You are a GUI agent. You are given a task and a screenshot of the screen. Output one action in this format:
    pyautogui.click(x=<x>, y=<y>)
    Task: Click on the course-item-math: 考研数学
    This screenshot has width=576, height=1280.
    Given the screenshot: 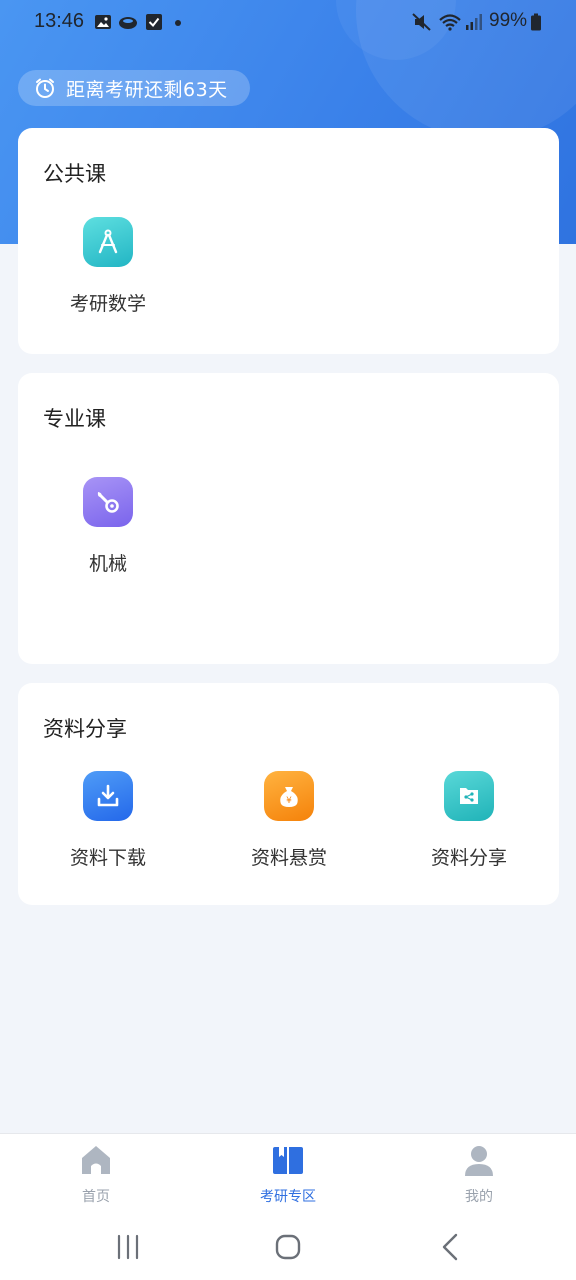 What is the action you would take?
    pyautogui.click(x=108, y=266)
    